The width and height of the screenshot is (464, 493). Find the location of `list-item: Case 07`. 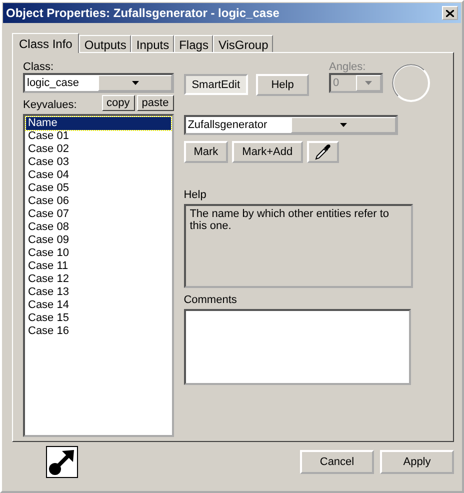

list-item: Case 07 is located at coordinates (98, 214).